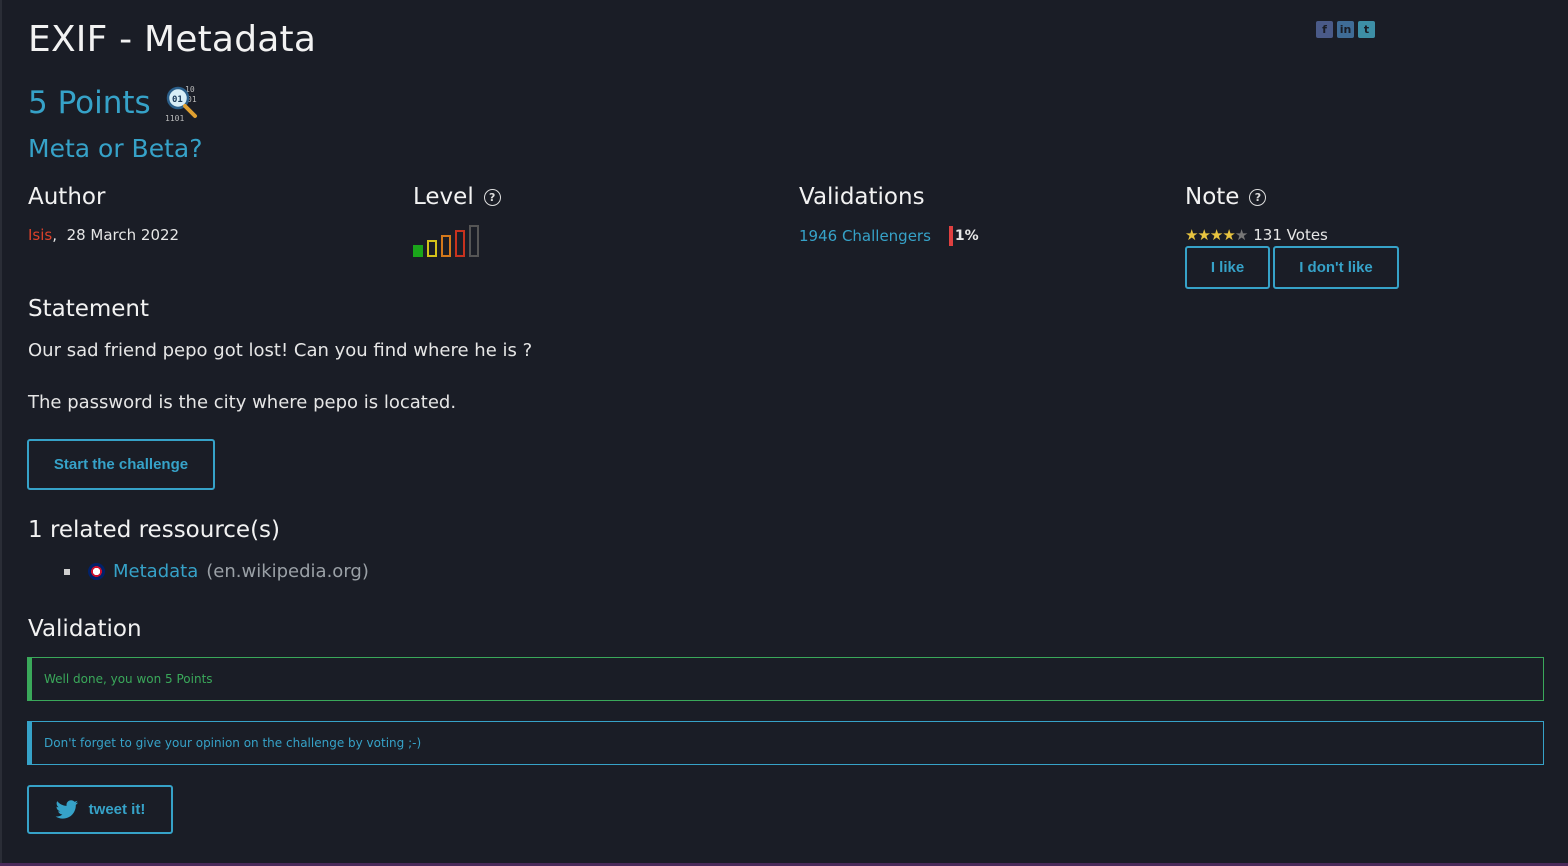 The image size is (1568, 866). I want to click on note-heading-label: Note, so click(1212, 197).